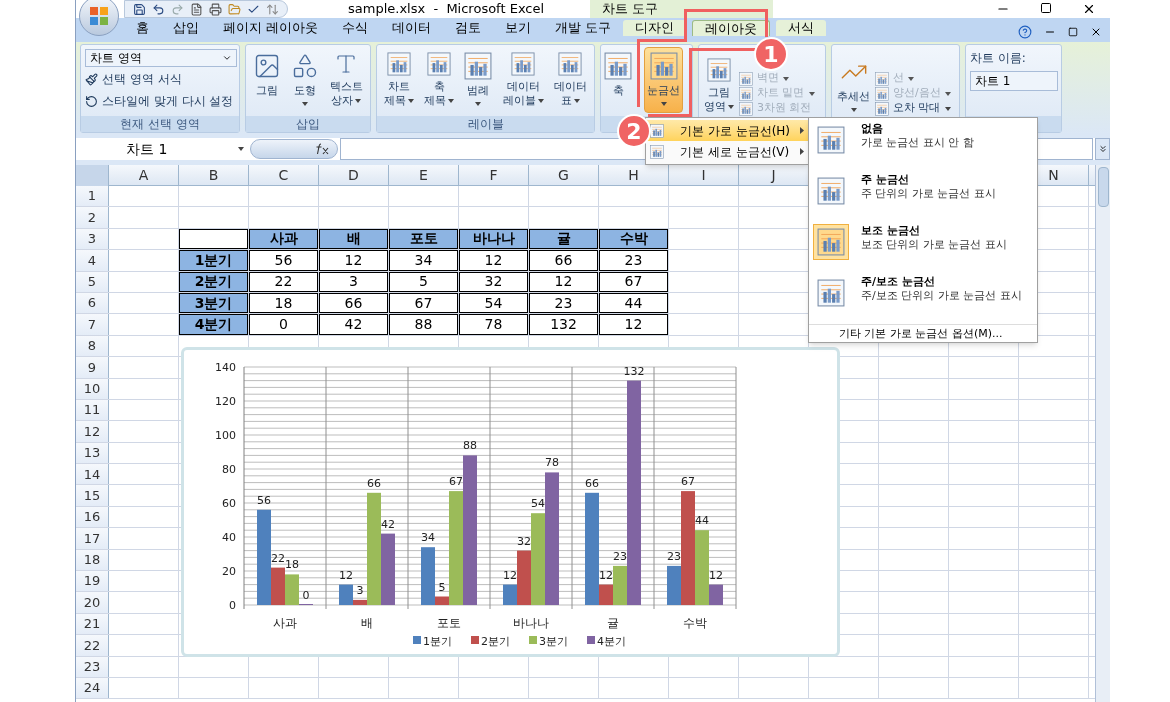 The image size is (1170, 702). I want to click on axis-label: 40, so click(229, 537).